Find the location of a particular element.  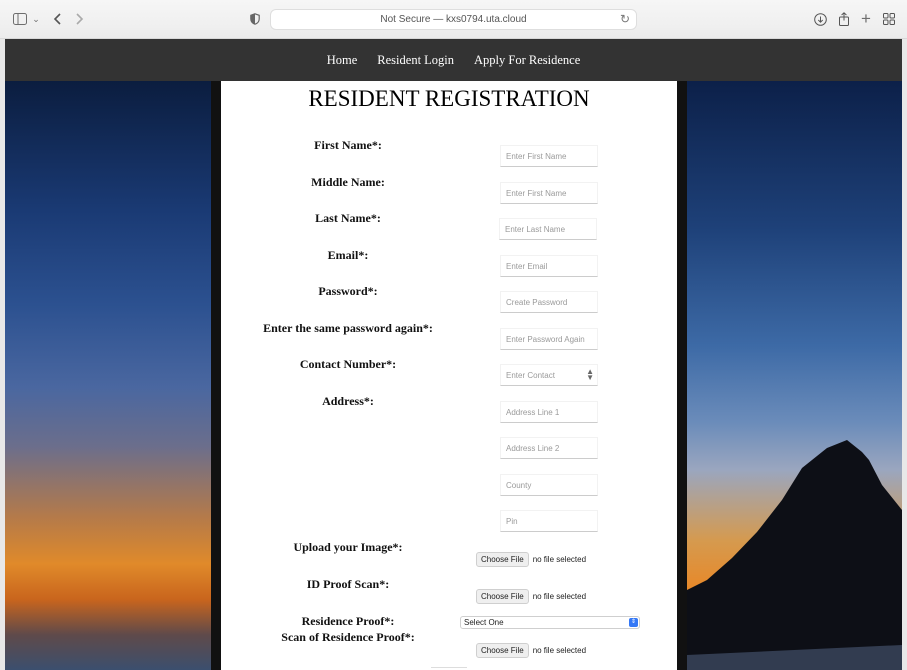

residence-proof-select: Select One ⇕ is located at coordinates (550, 622).